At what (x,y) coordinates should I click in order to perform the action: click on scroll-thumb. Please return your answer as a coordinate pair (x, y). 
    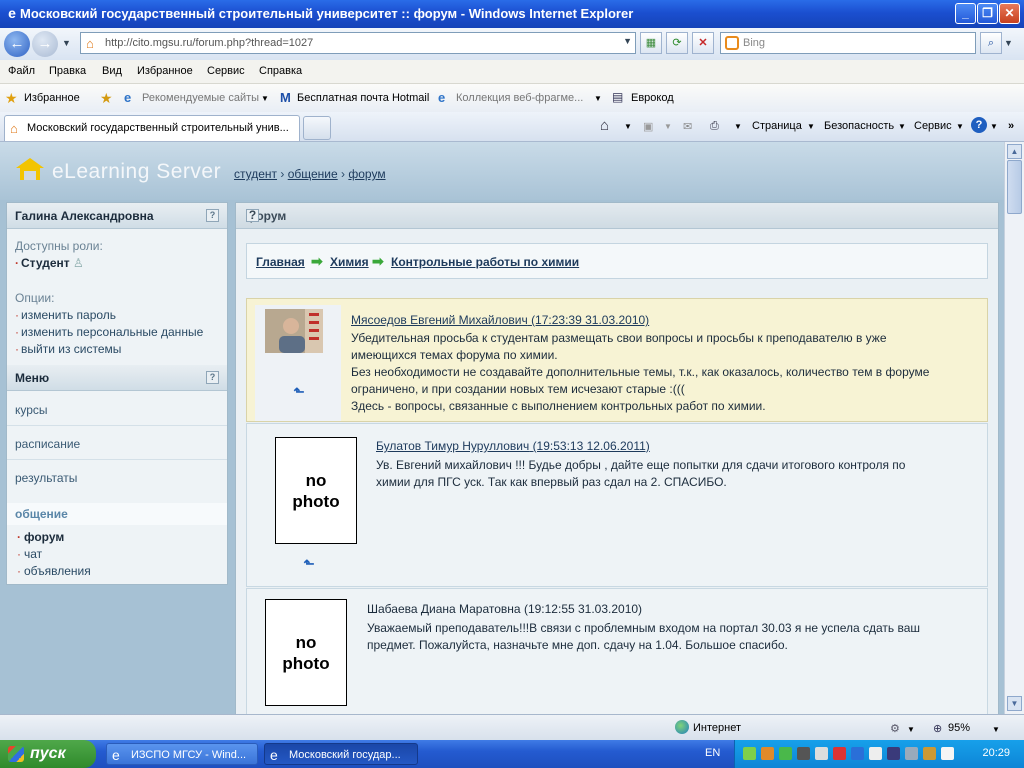
    Looking at the image, I should click on (1014, 187).